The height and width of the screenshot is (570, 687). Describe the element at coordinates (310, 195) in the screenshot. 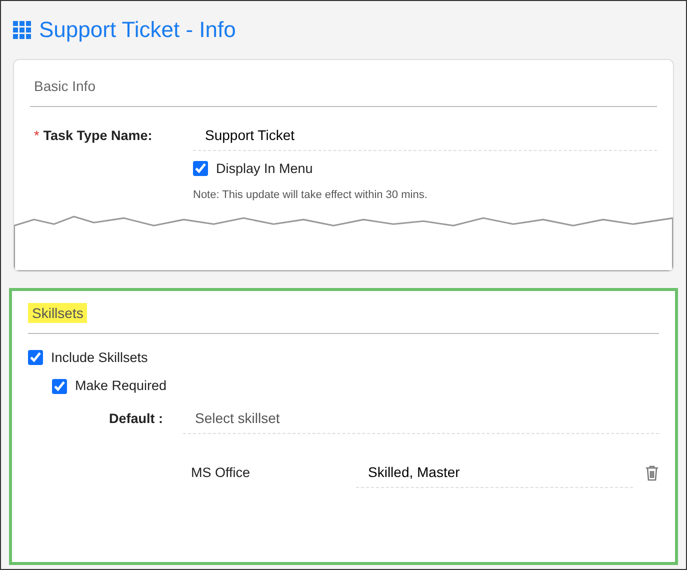

I see `note-text: Note: This update will take effect within 30 mins.` at that location.